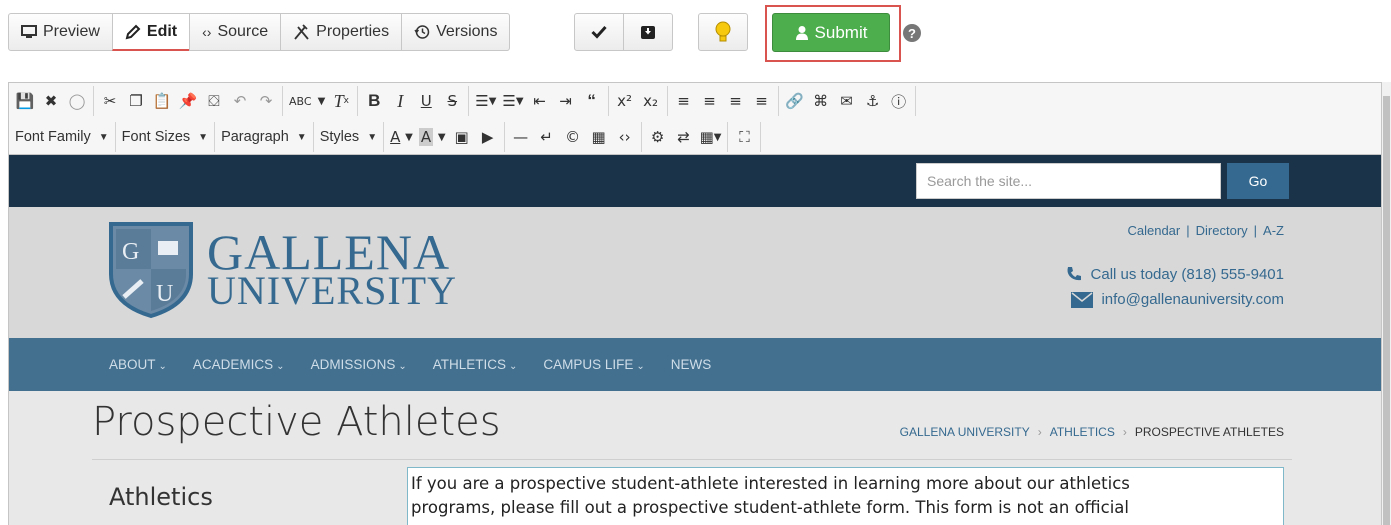  Describe the element at coordinates (456, 32) in the screenshot. I see `versions-button: Versions` at that location.